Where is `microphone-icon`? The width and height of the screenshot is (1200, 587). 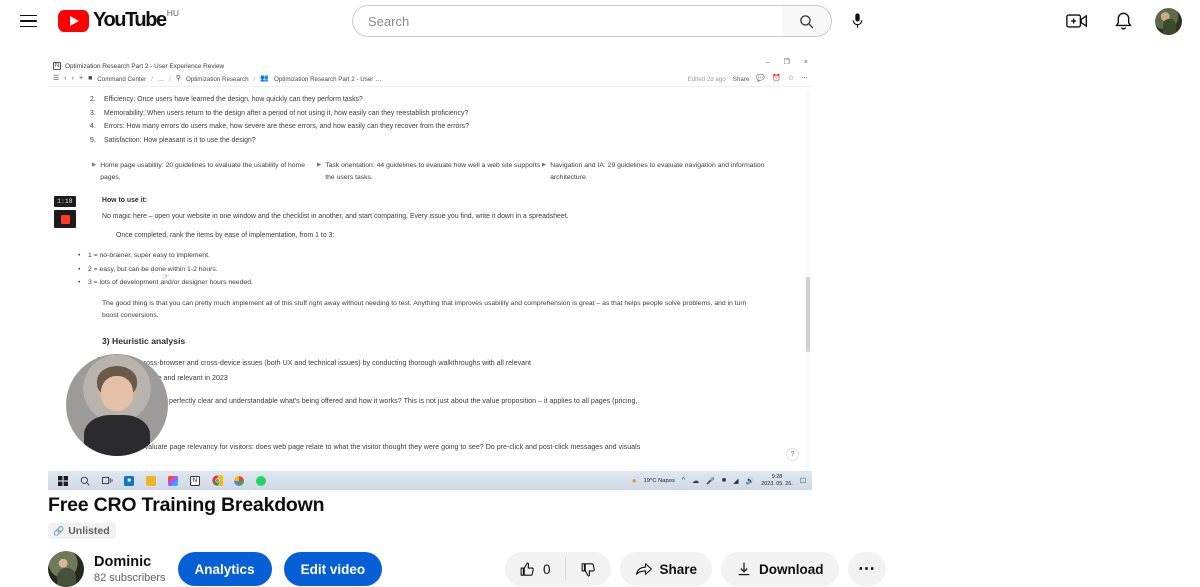
microphone-icon is located at coordinates (857, 20).